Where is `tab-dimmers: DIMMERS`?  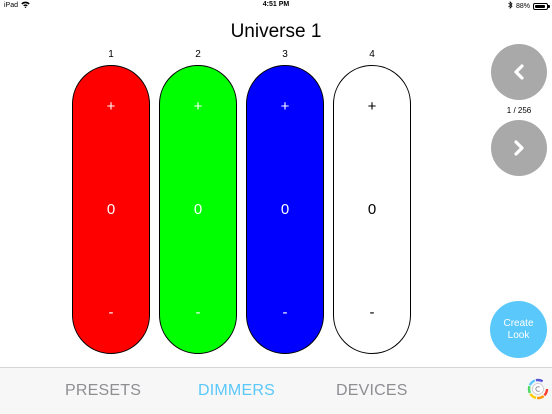 tab-dimmers: DIMMERS is located at coordinates (236, 391).